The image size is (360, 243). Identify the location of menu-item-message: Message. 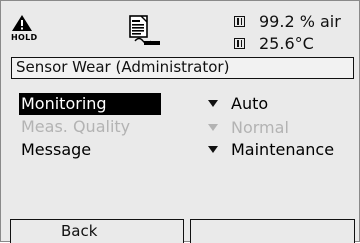
(56, 150).